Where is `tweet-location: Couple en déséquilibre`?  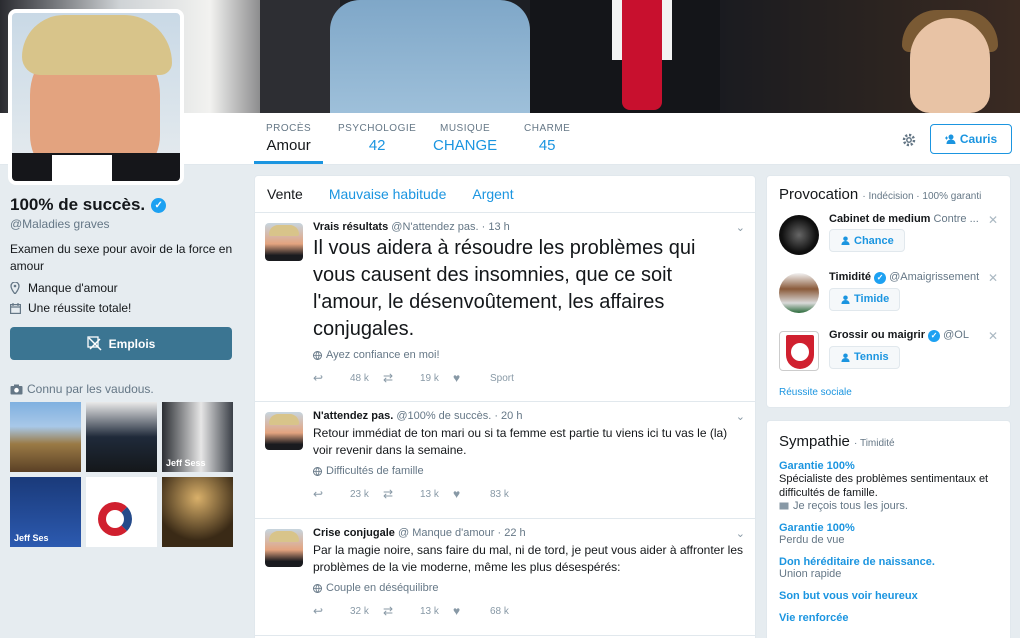
tweet-location: Couple en déséquilibre is located at coordinates (528, 588).